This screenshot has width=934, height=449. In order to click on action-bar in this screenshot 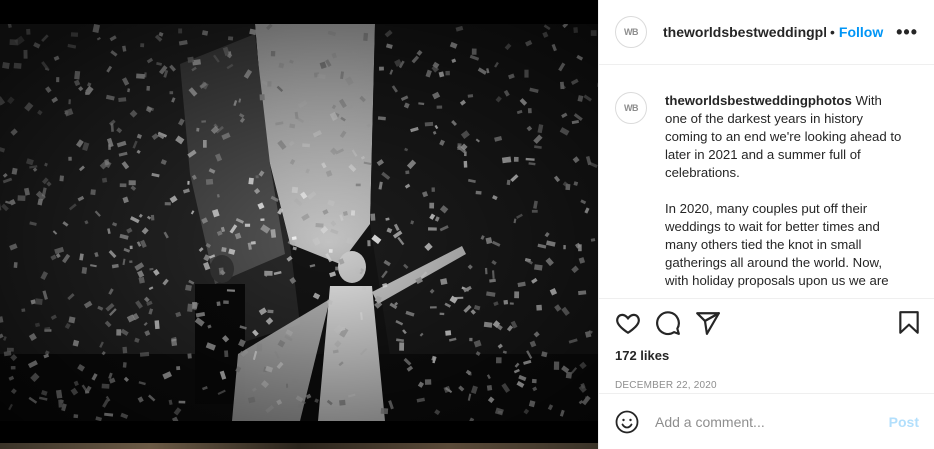, I will do `click(766, 322)`.